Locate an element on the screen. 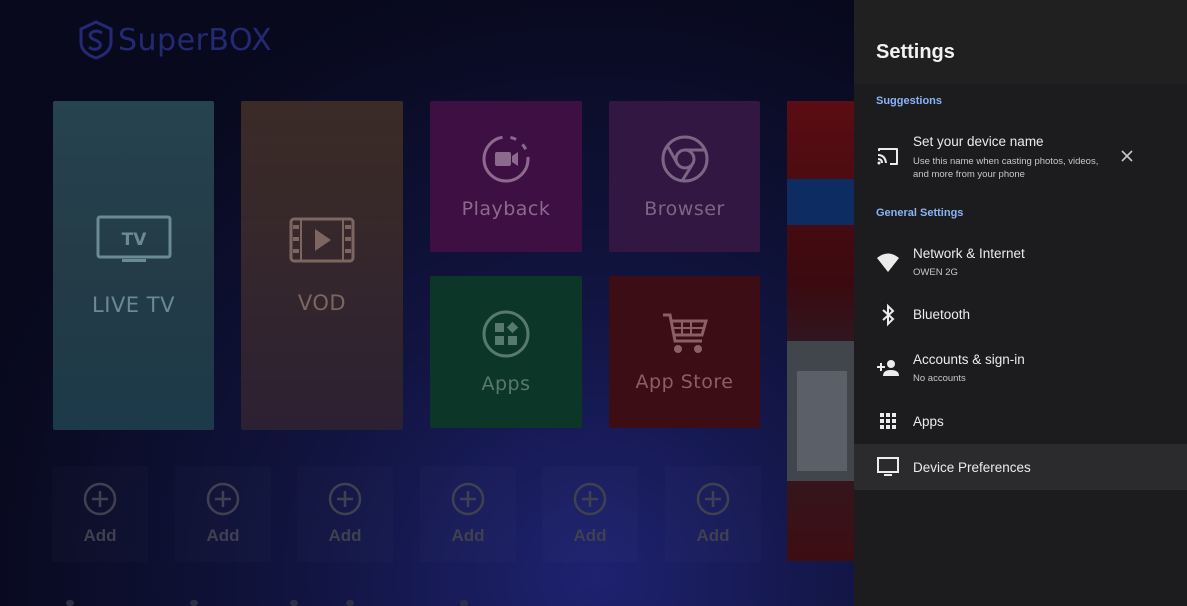  settings-title: Settings is located at coordinates (915, 52).